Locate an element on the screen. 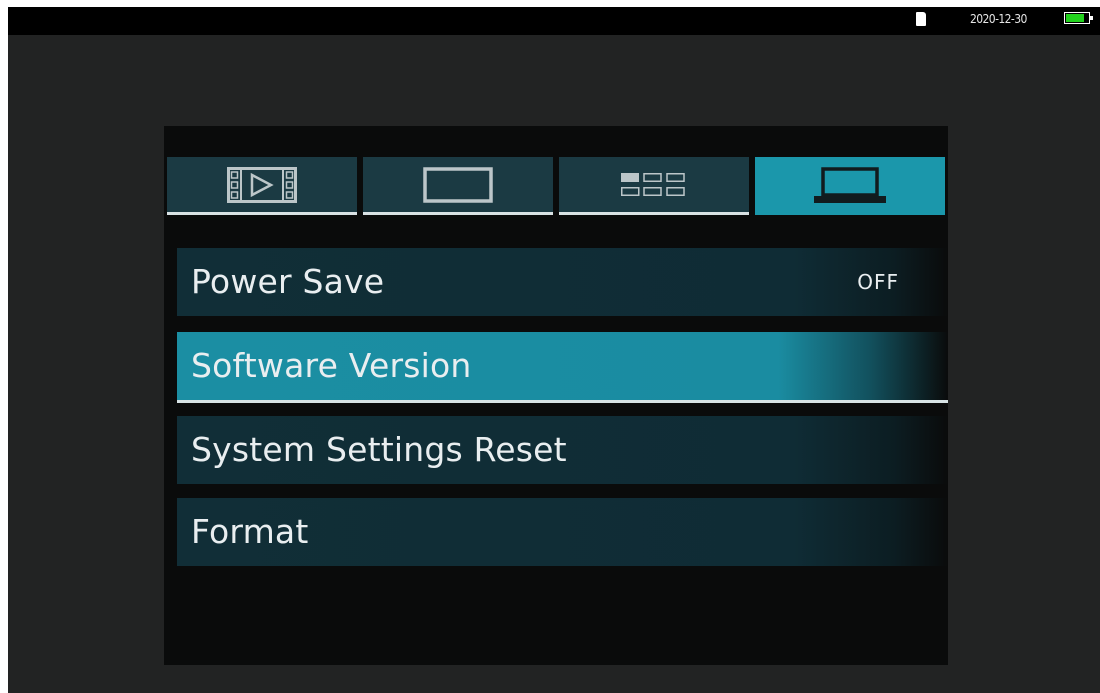  video-playback-icon is located at coordinates (262, 184).